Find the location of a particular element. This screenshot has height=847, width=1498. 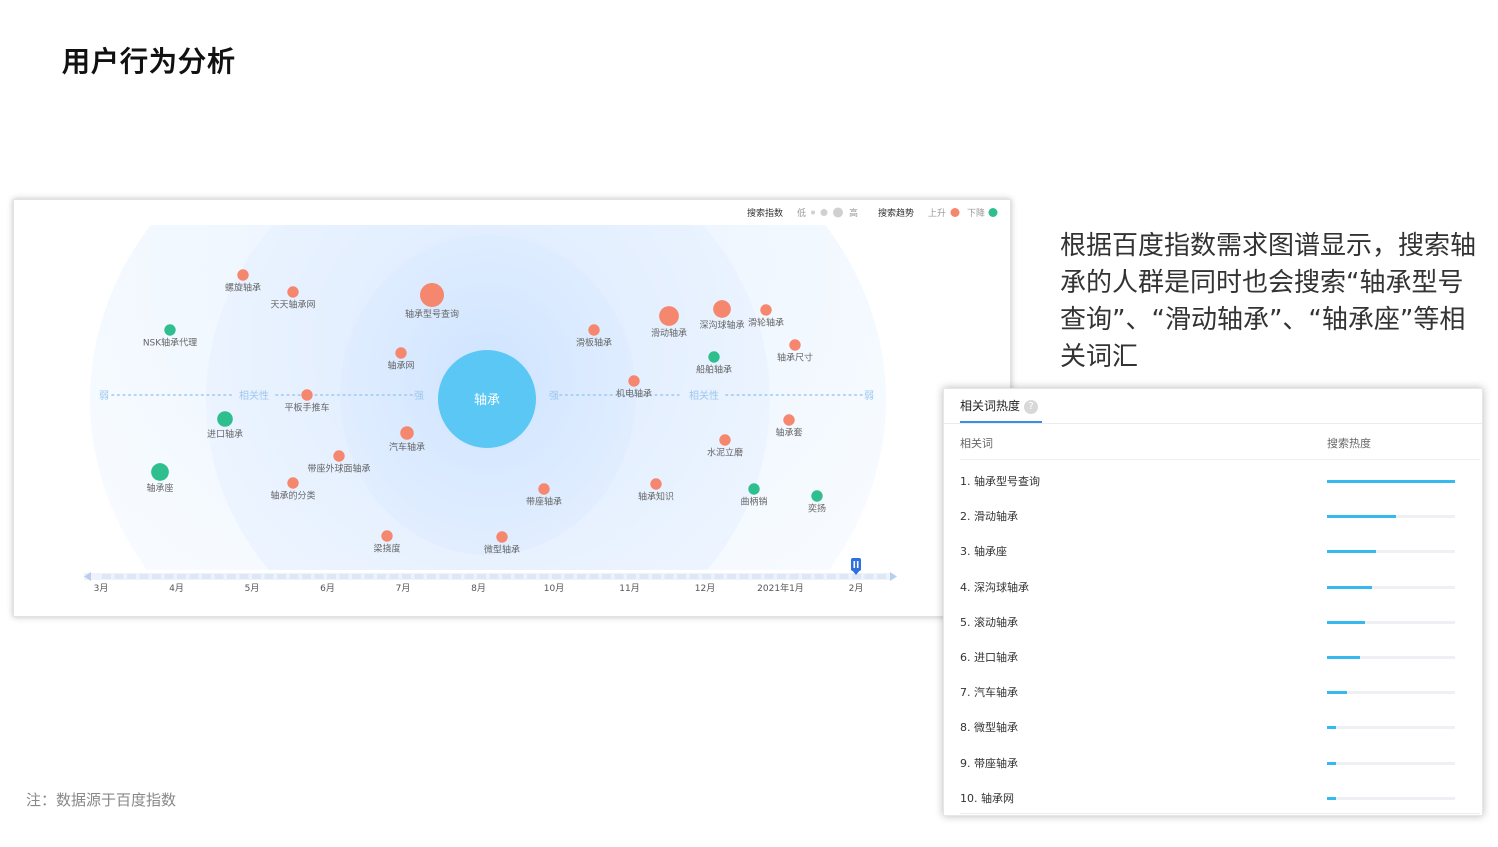

term-label: 水泥立磨 is located at coordinates (725, 453).